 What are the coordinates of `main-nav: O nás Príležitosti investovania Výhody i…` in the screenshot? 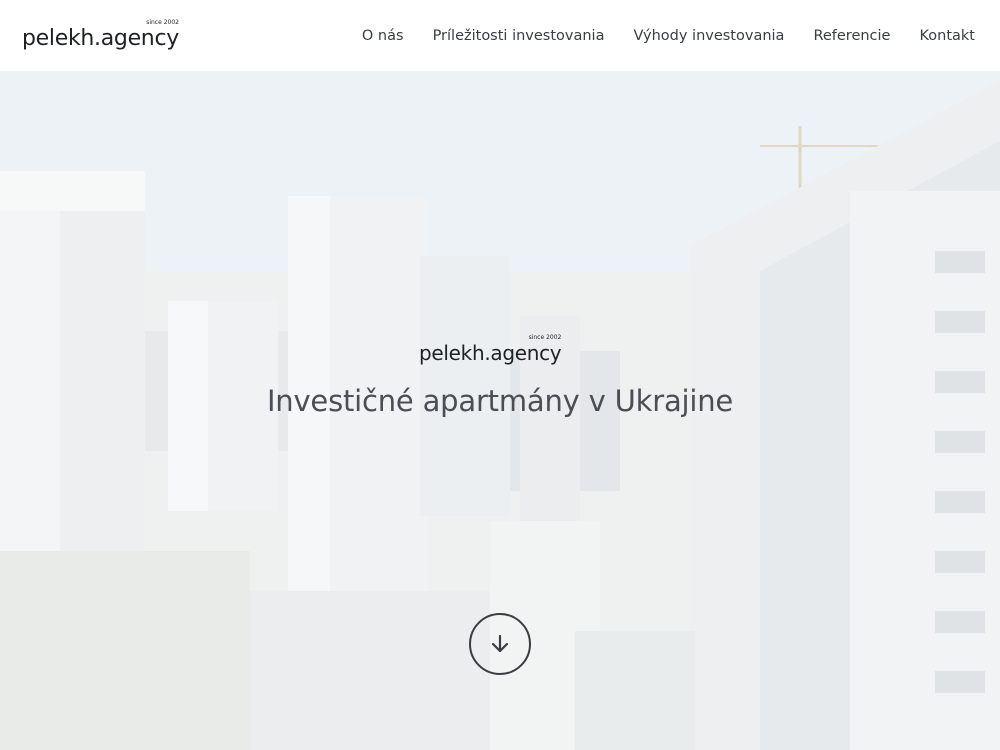 It's located at (654, 36).